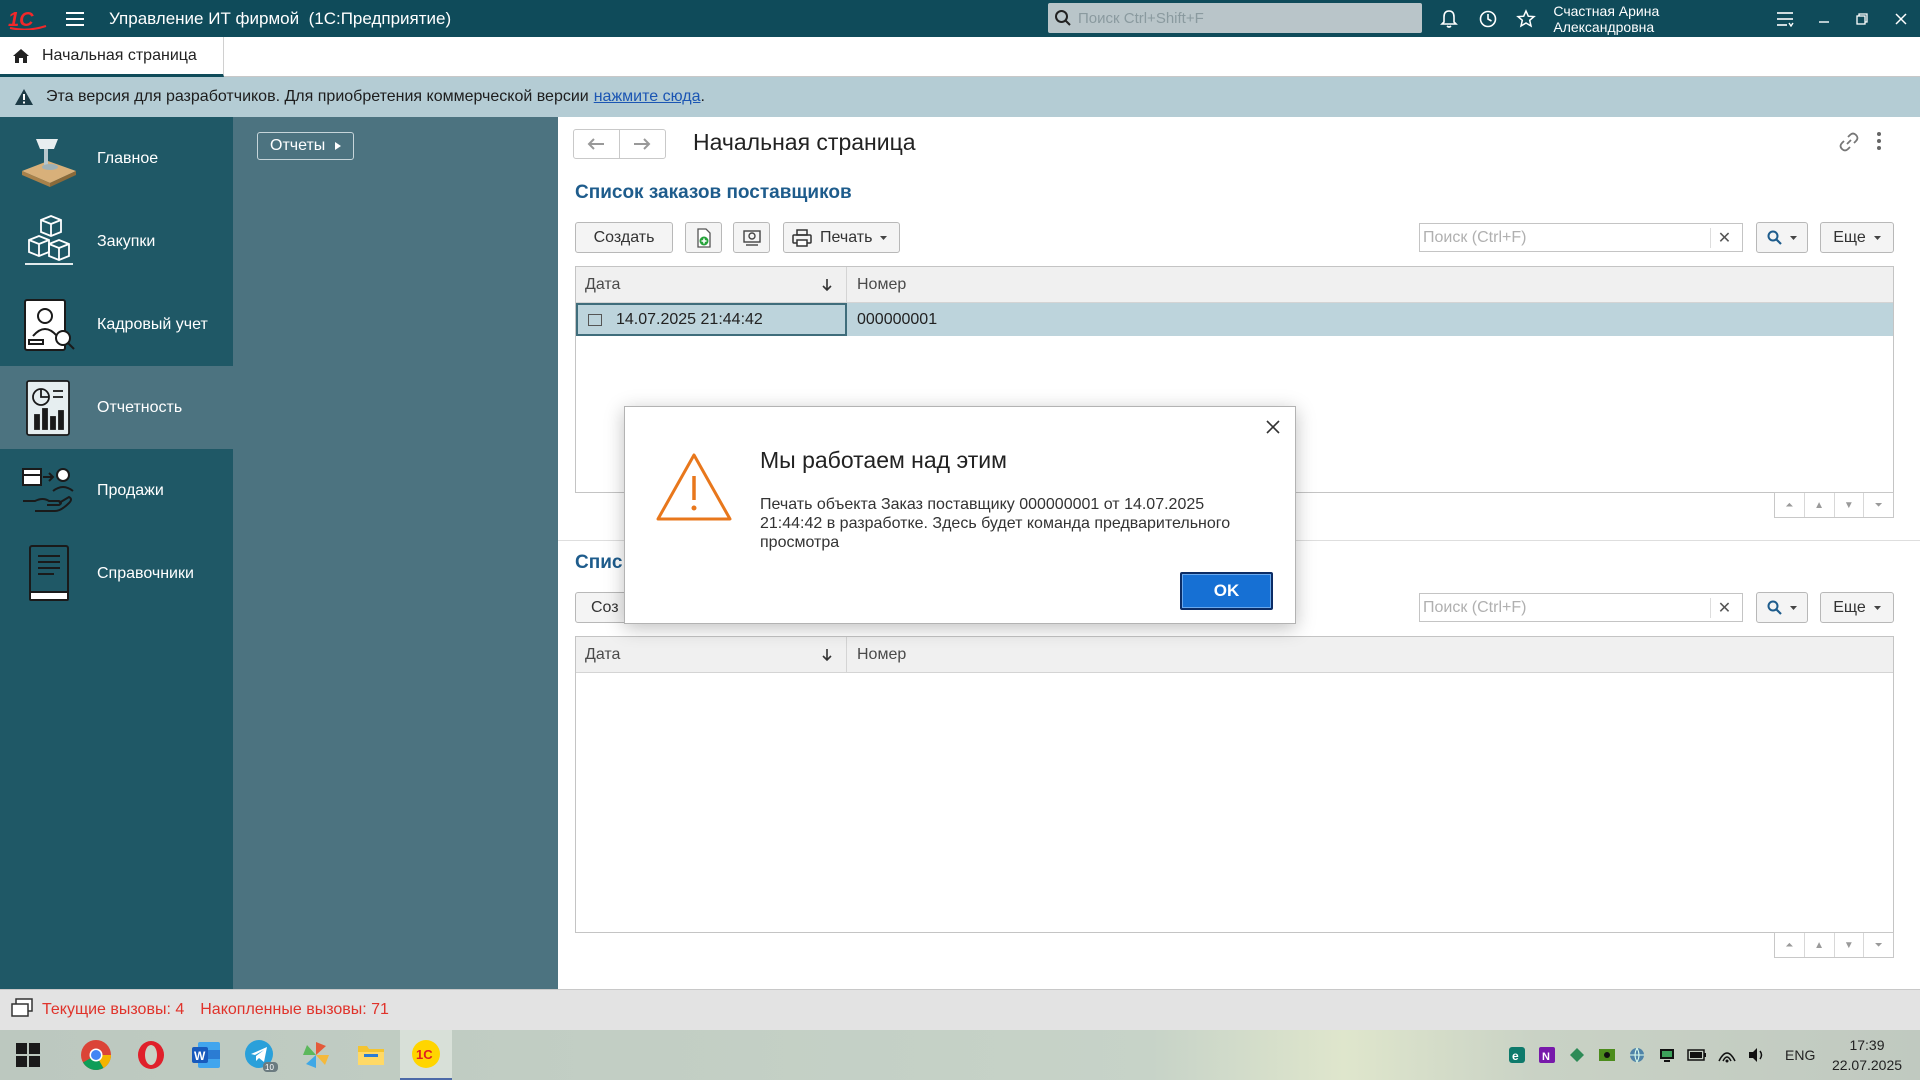 Image resolution: width=1920 pixels, height=1080 pixels. What do you see at coordinates (1849, 144) in the screenshot?
I see `link-icon` at bounding box center [1849, 144].